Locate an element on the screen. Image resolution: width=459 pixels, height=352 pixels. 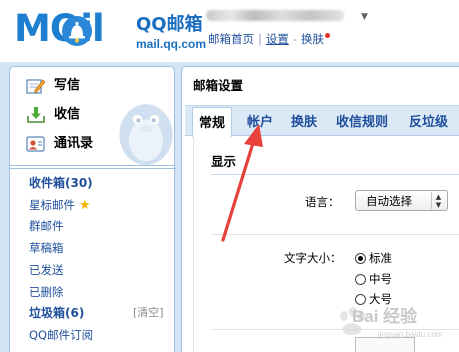
font-size-standard-label: 标准 is located at coordinates (380, 258).